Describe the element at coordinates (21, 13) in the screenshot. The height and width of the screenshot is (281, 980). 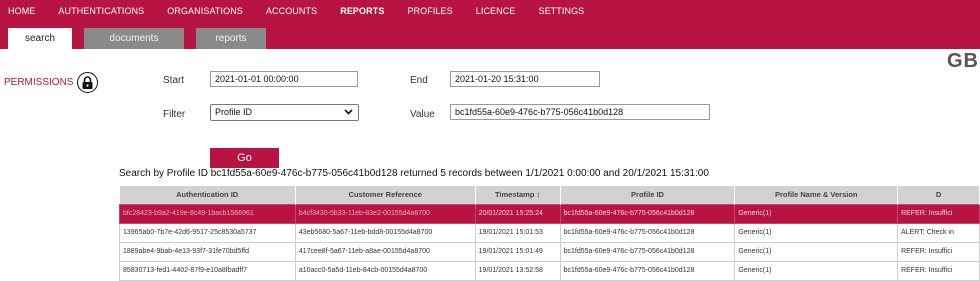
I see `nav-home: HOME` at that location.